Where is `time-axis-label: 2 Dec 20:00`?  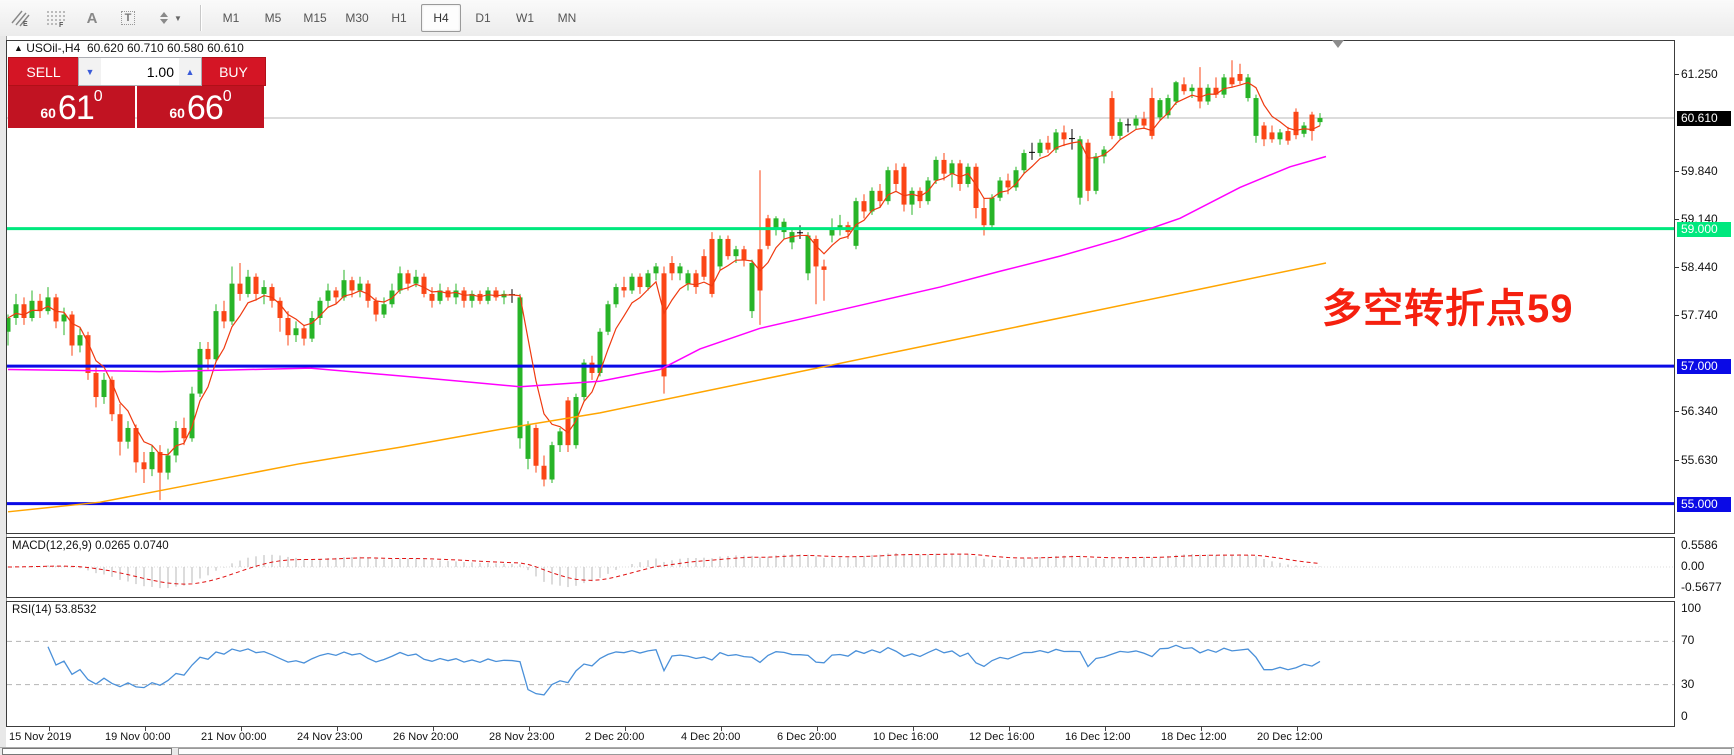 time-axis-label: 2 Dec 20:00 is located at coordinates (615, 737).